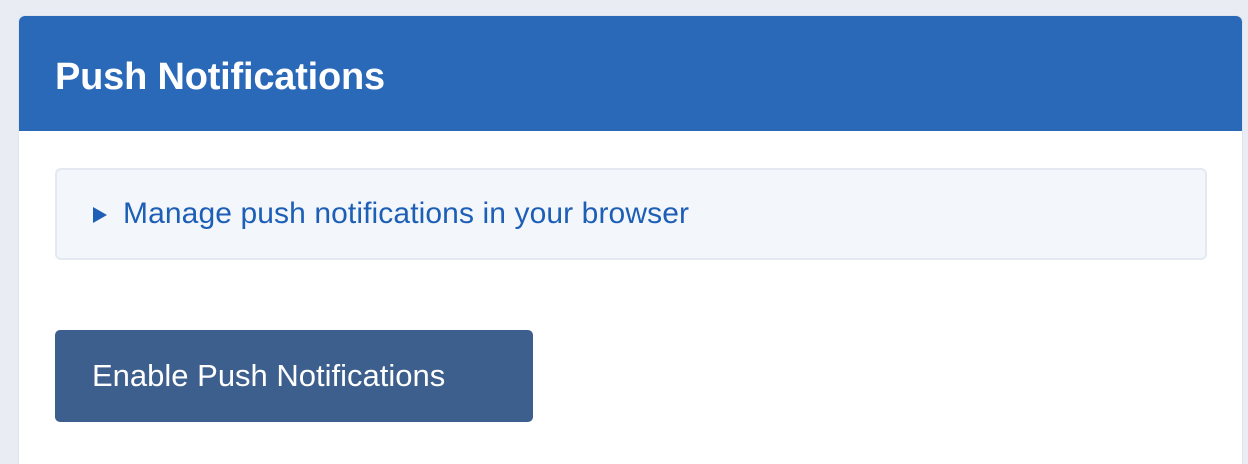  Describe the element at coordinates (220, 77) in the screenshot. I see `card-title: Push Notifications` at that location.